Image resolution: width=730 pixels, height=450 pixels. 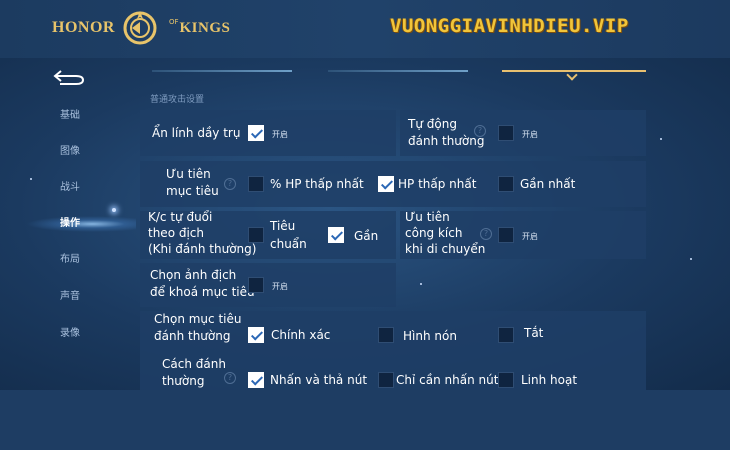 I want to click on back-arrow-icon, so click(x=70, y=77).